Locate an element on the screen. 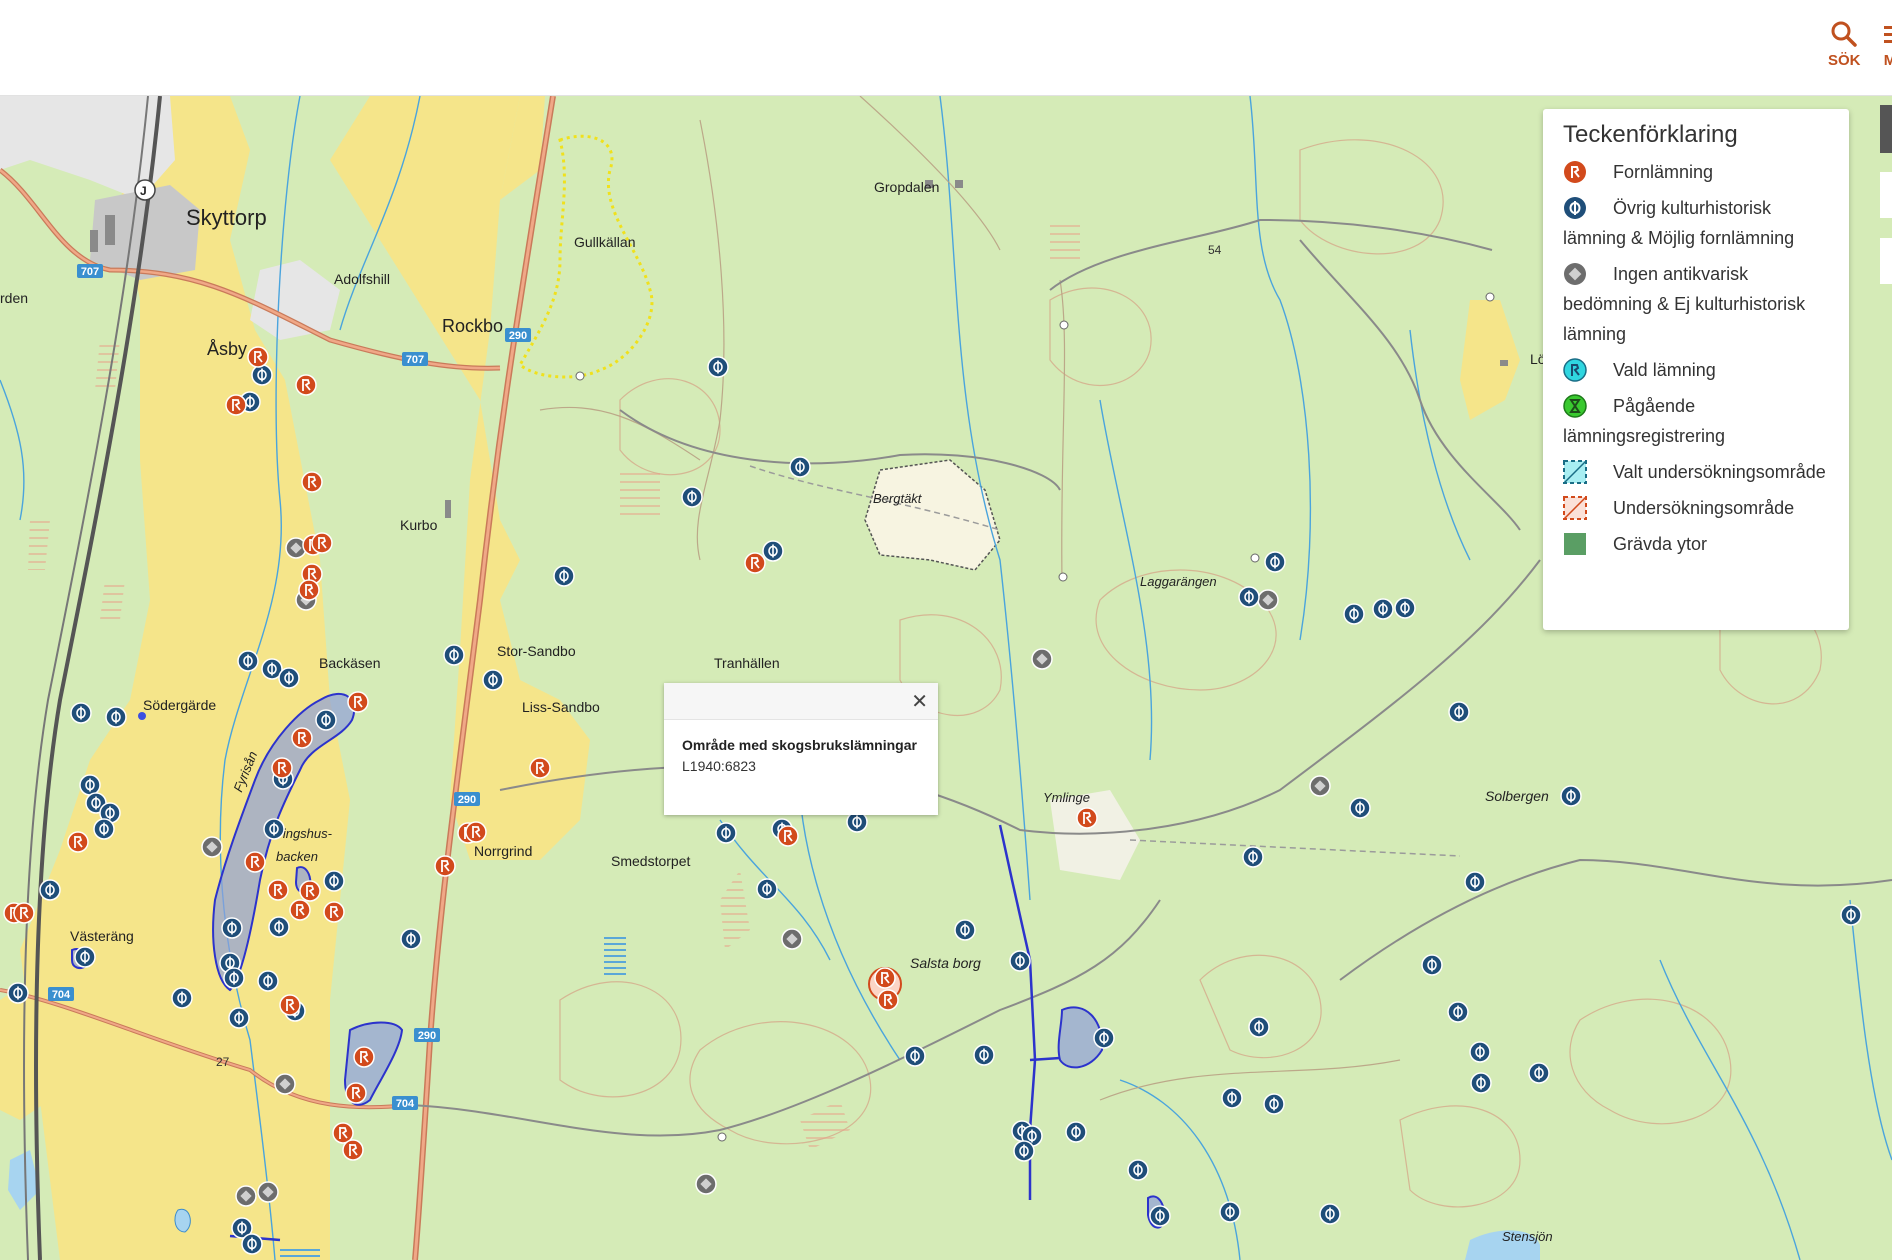 The width and height of the screenshot is (1892, 1260). close-icon: ✕ is located at coordinates (919, 701).